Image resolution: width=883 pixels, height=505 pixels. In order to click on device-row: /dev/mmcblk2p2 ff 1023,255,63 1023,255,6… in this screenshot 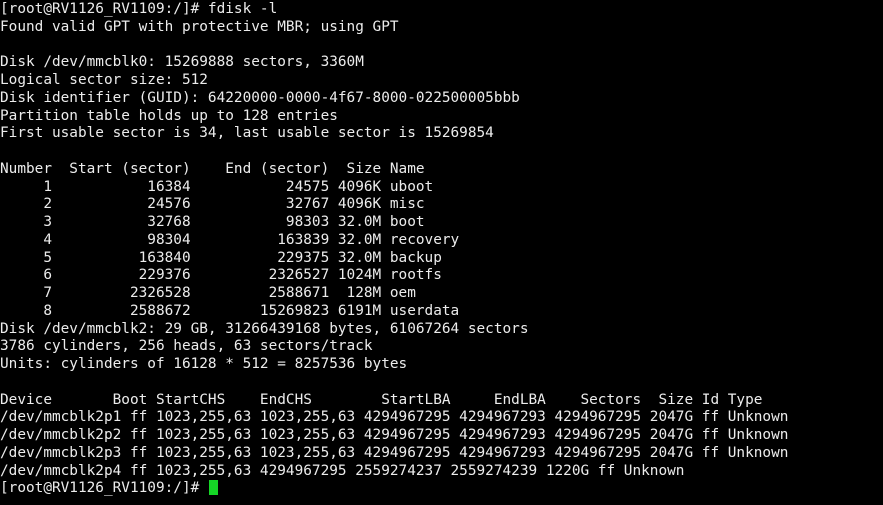, I will do `click(394, 435)`.